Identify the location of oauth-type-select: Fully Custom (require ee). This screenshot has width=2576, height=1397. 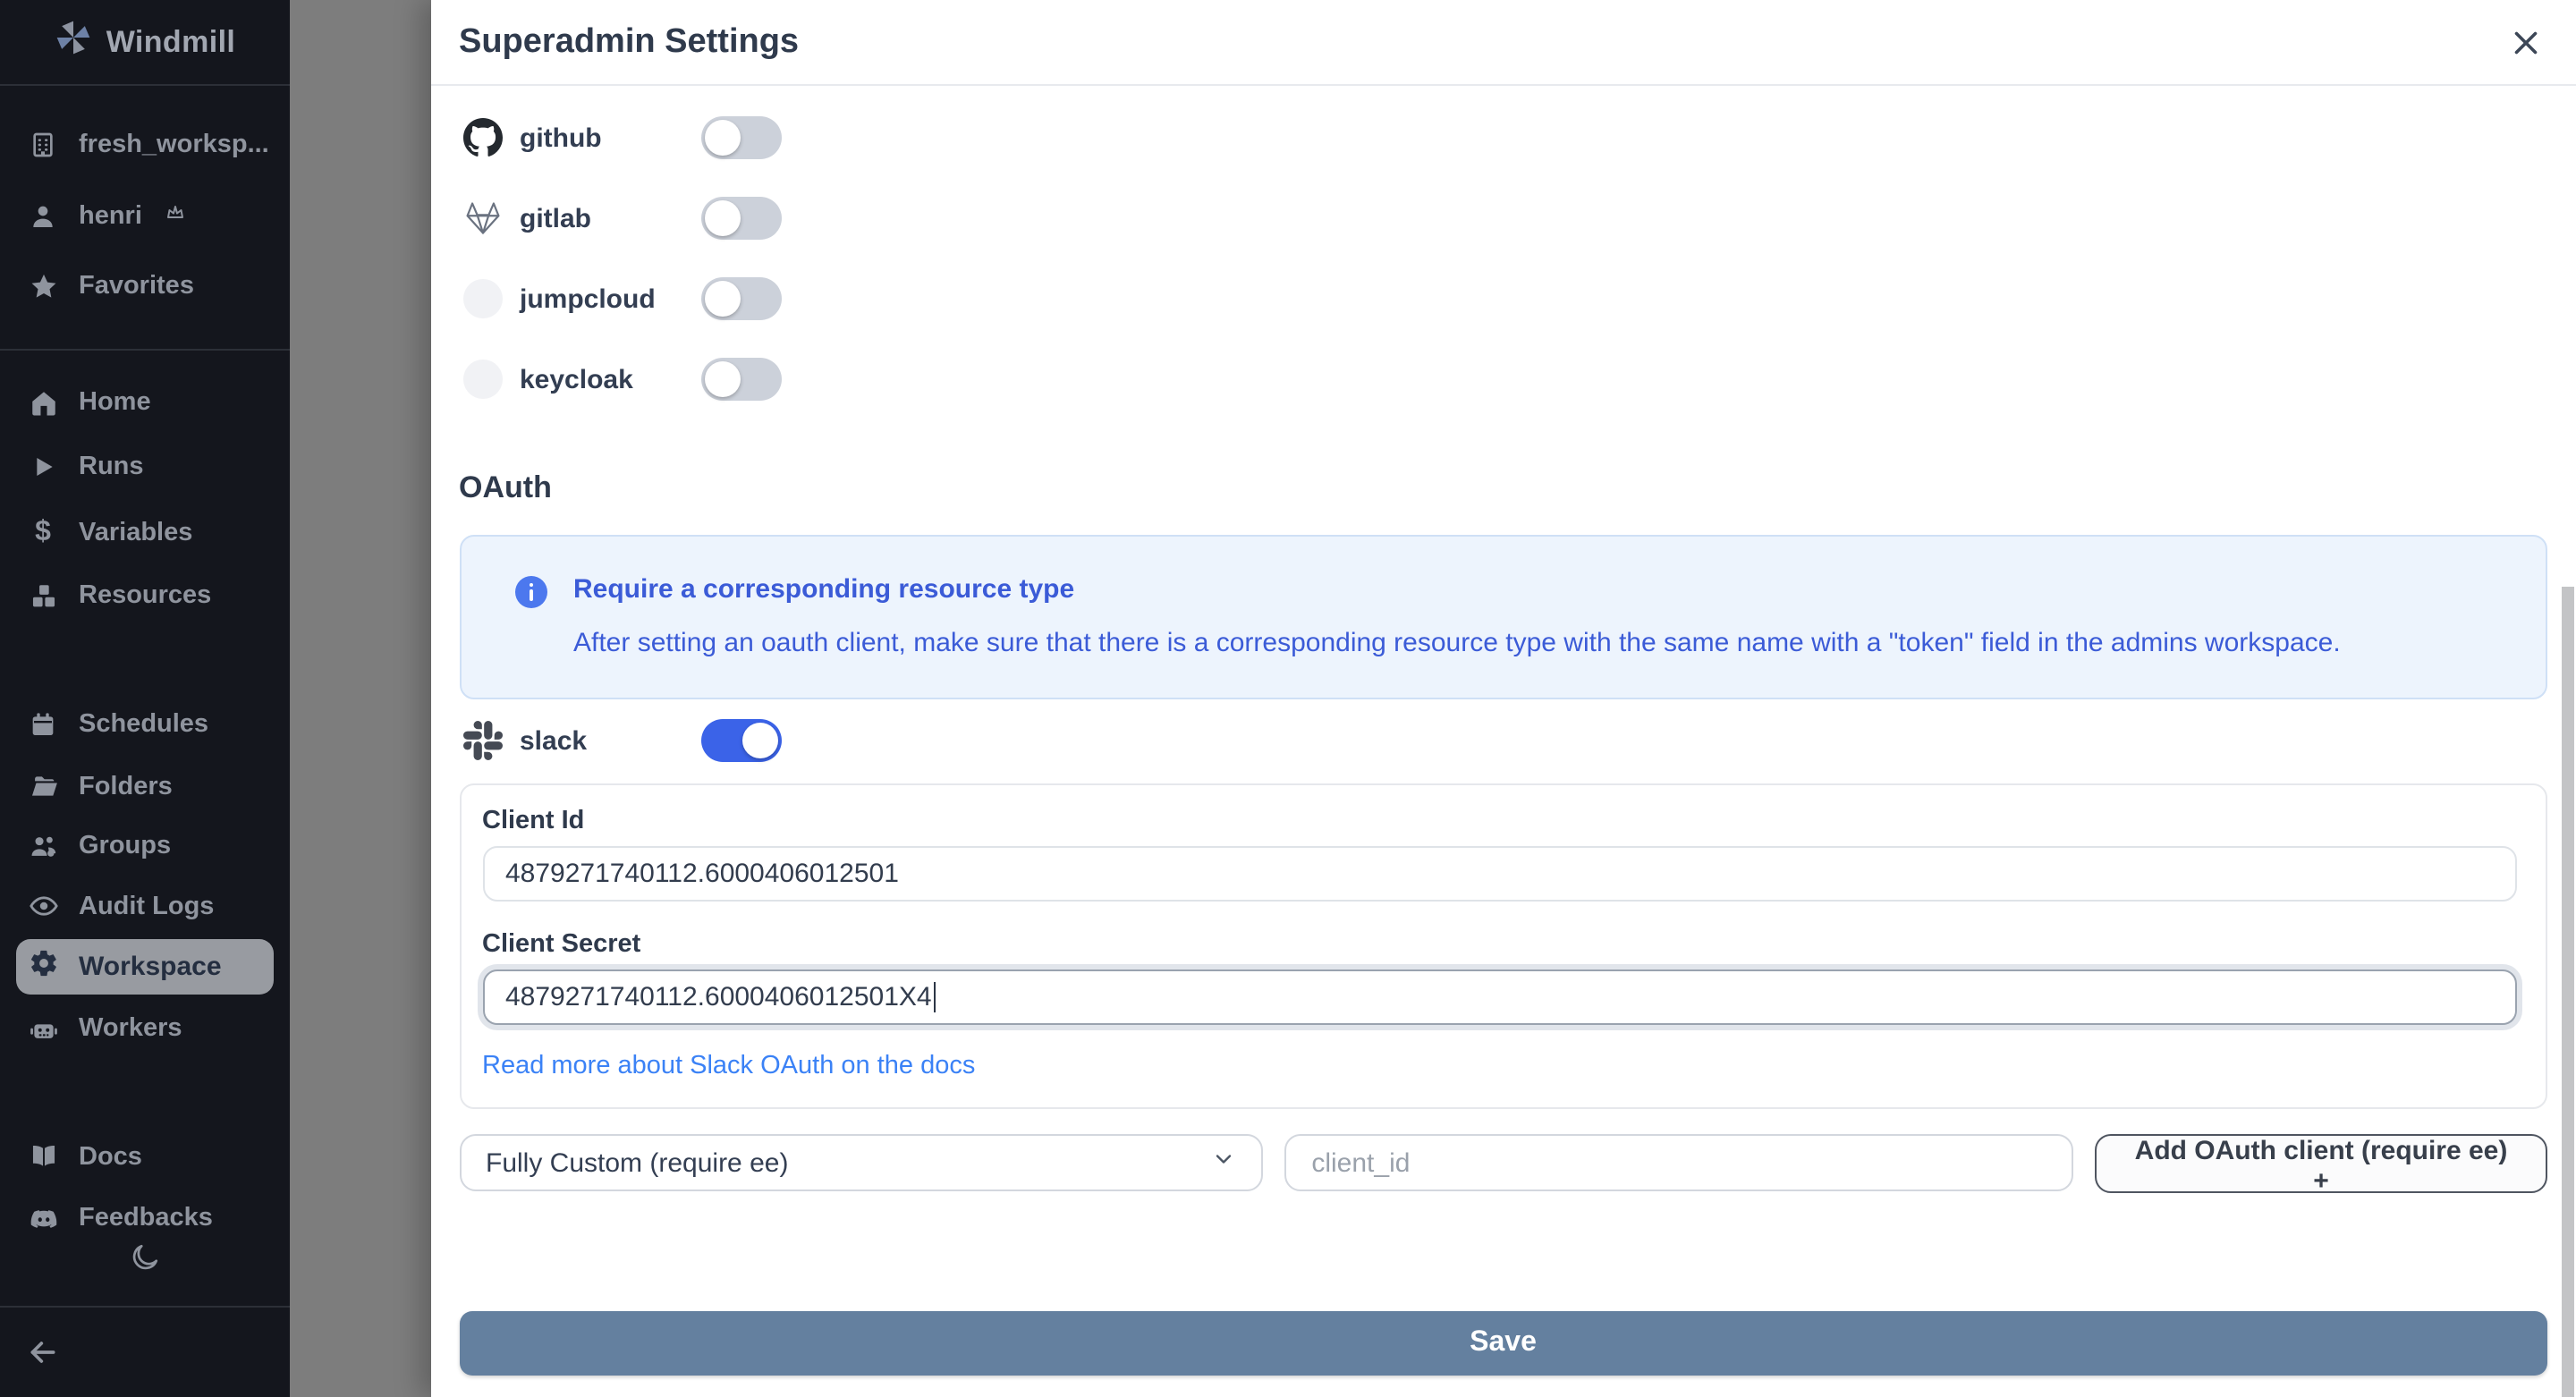
(861, 1162).